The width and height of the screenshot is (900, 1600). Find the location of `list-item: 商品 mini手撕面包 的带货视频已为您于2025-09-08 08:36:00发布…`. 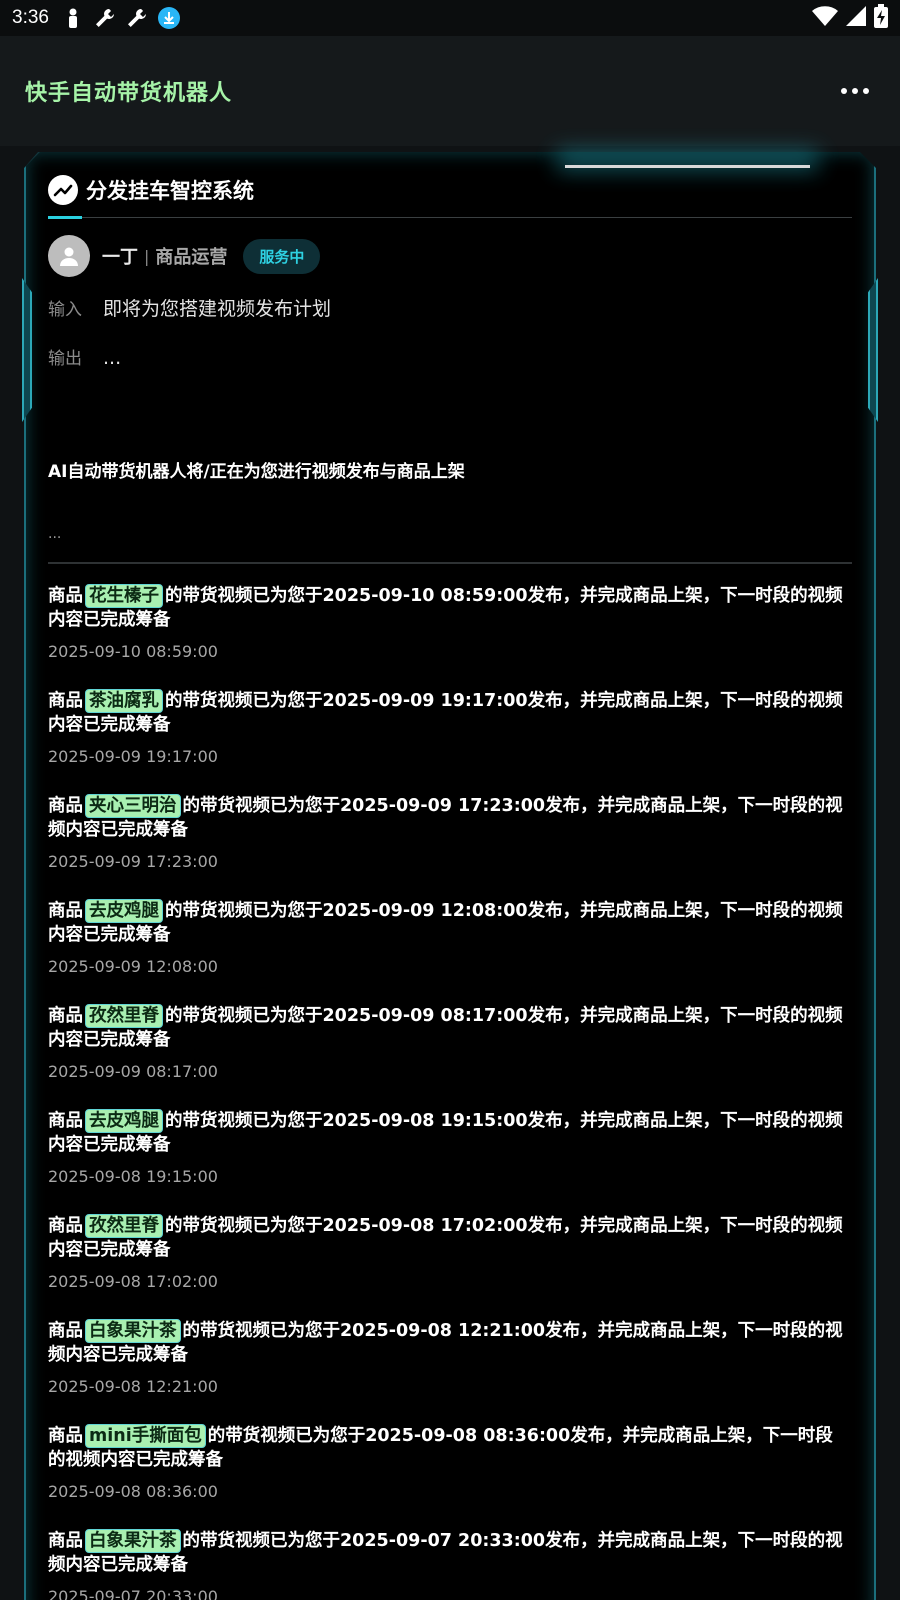

list-item: 商品 mini手撕面包 的带货视频已为您于2025-09-08 08:36:00发布… is located at coordinates (445, 1476).